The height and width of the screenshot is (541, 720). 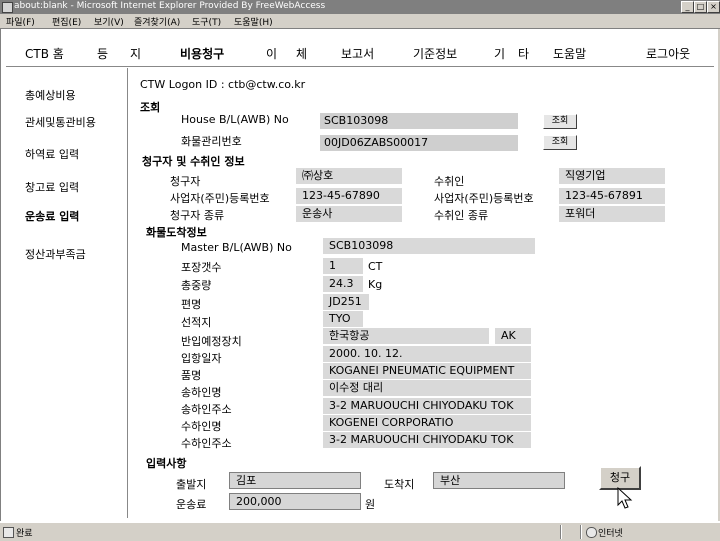 I want to click on claimant-reg-value: 123-45-67890, so click(x=349, y=196).